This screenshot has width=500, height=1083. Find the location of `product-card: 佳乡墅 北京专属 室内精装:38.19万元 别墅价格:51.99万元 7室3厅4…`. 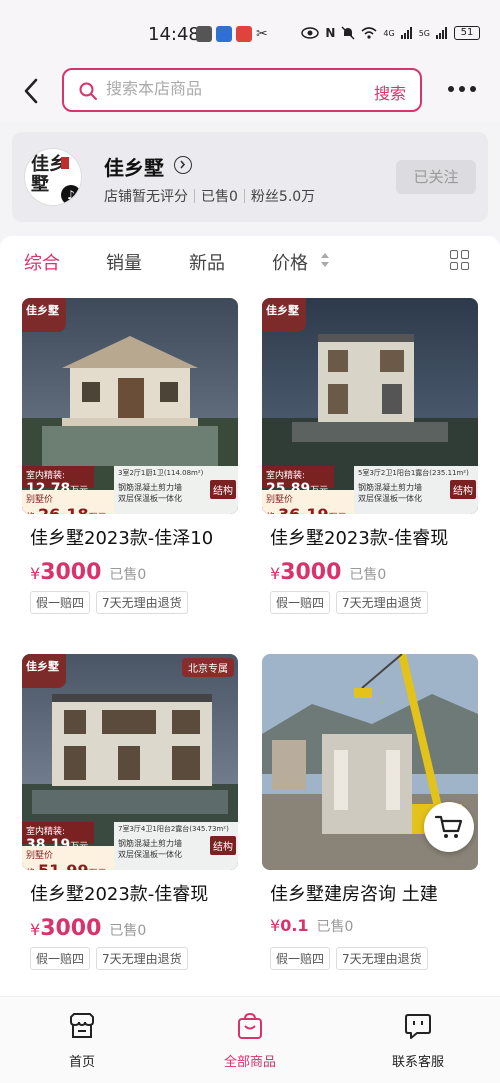

product-card: 佳乡墅 北京专属 室内精装:38.19万元 别墅价格:51.99万元 7室3厅4… is located at coordinates (130, 814).